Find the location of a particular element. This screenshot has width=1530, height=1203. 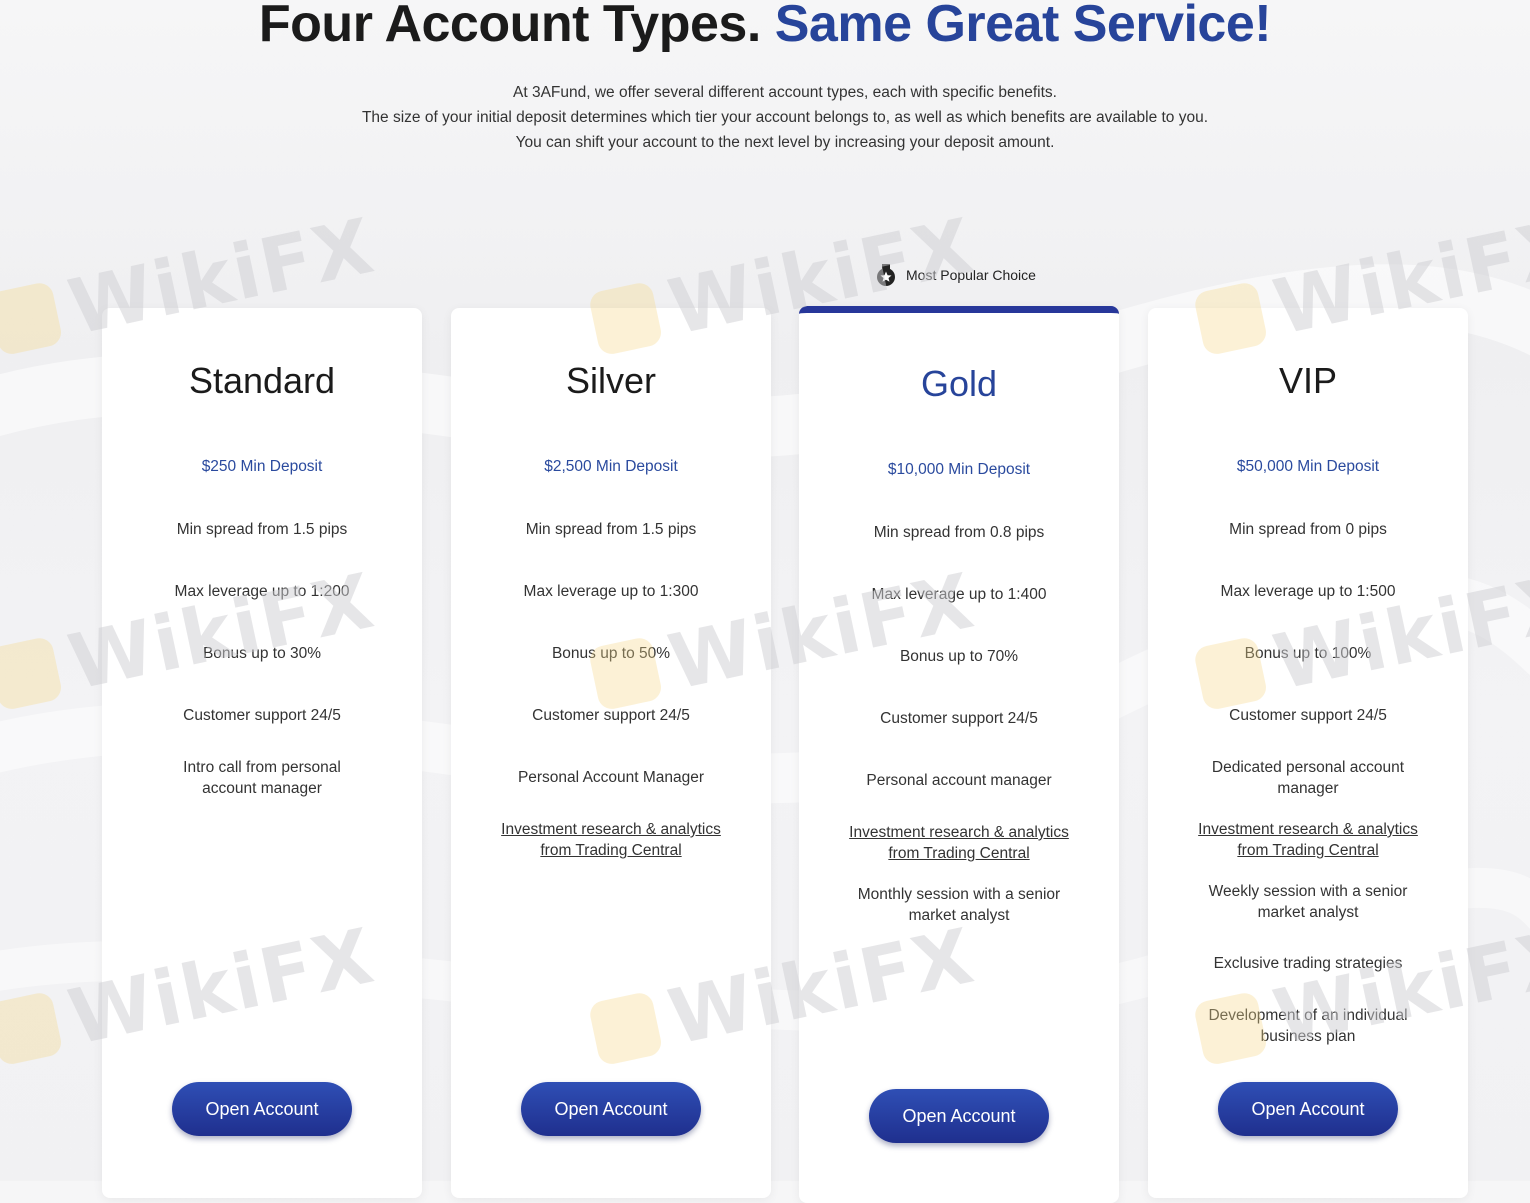

feature-bonus: Bonus up to 100% is located at coordinates (1308, 653).